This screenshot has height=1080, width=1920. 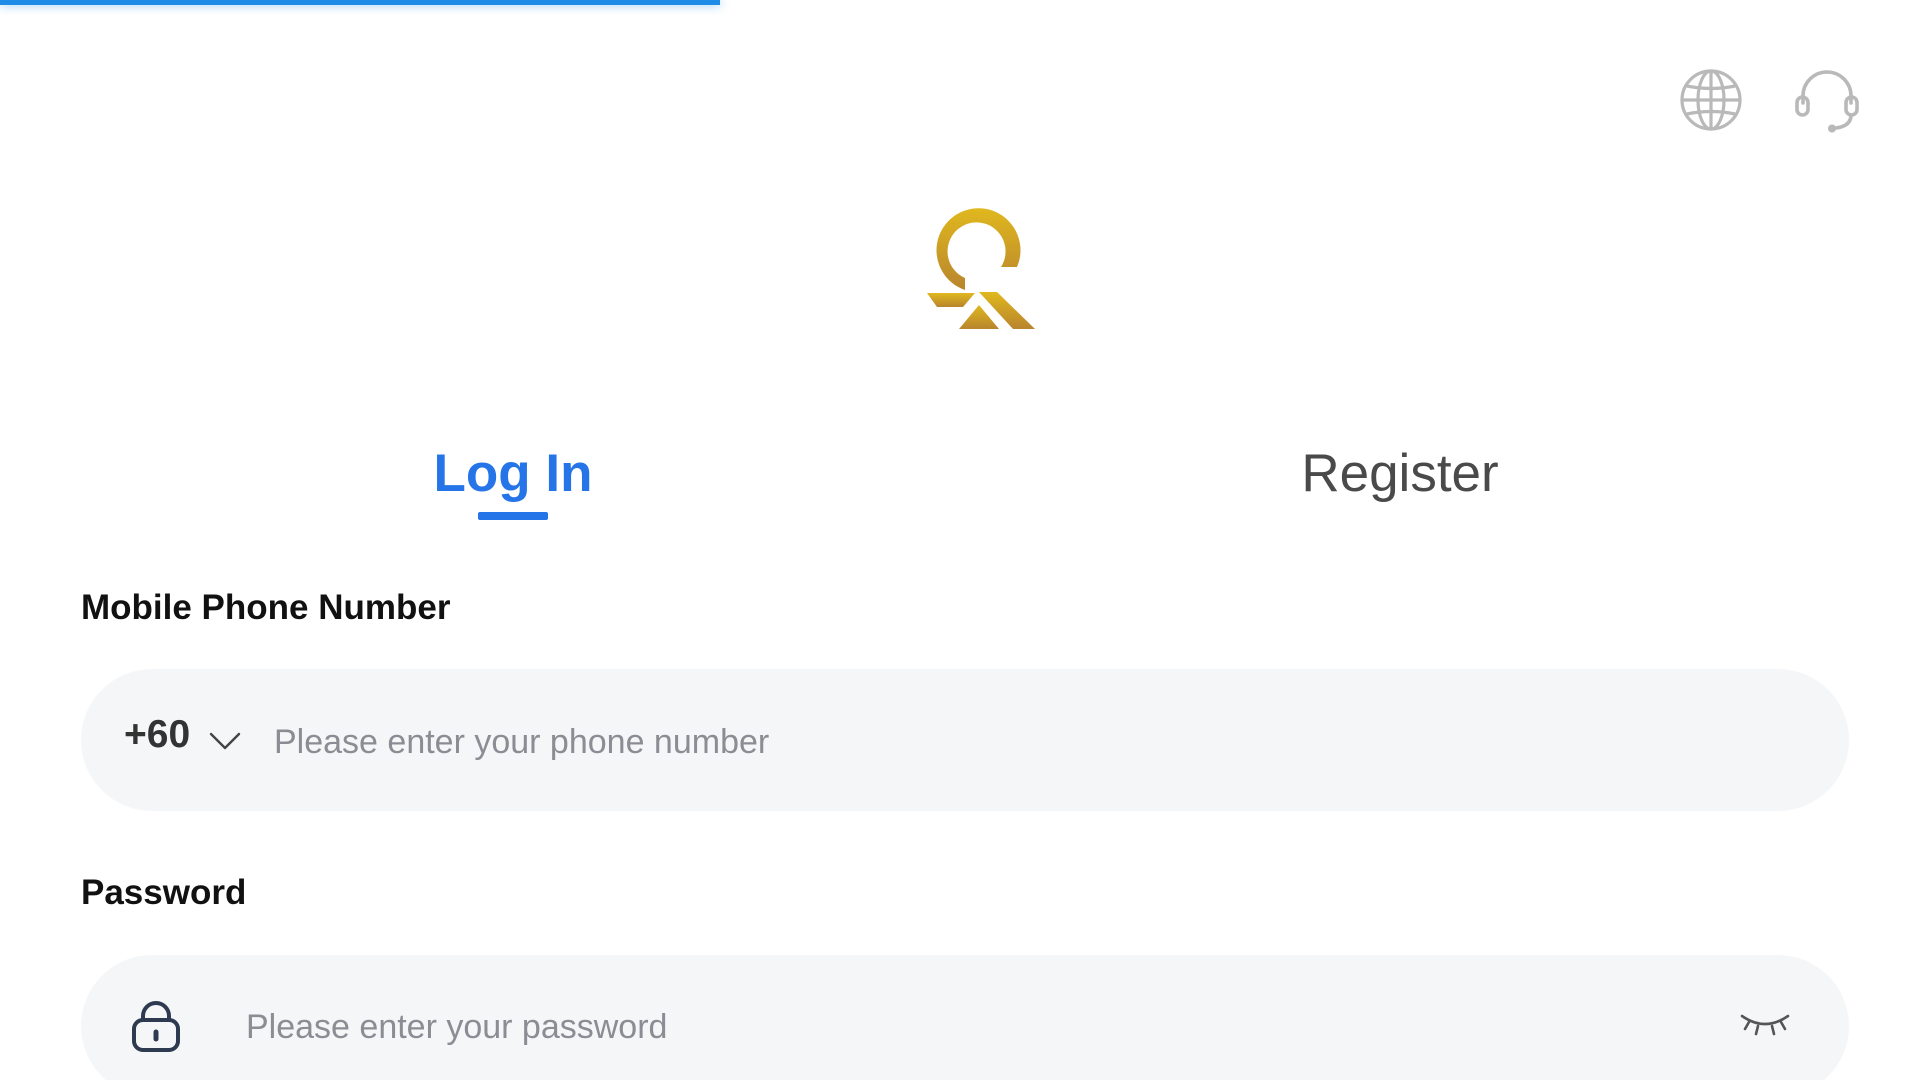 What do you see at coordinates (266, 607) in the screenshot?
I see `phone-field-label: Mobile Phone Number` at bounding box center [266, 607].